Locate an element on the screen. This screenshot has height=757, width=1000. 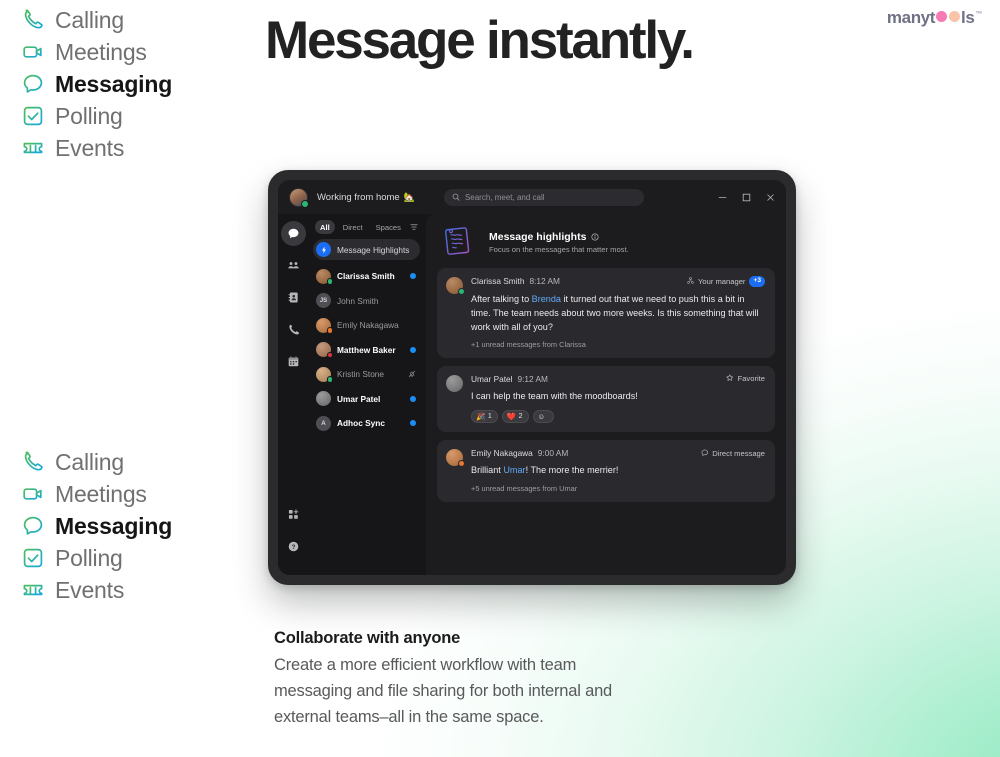
minimize-icon is located at coordinates (722, 197).